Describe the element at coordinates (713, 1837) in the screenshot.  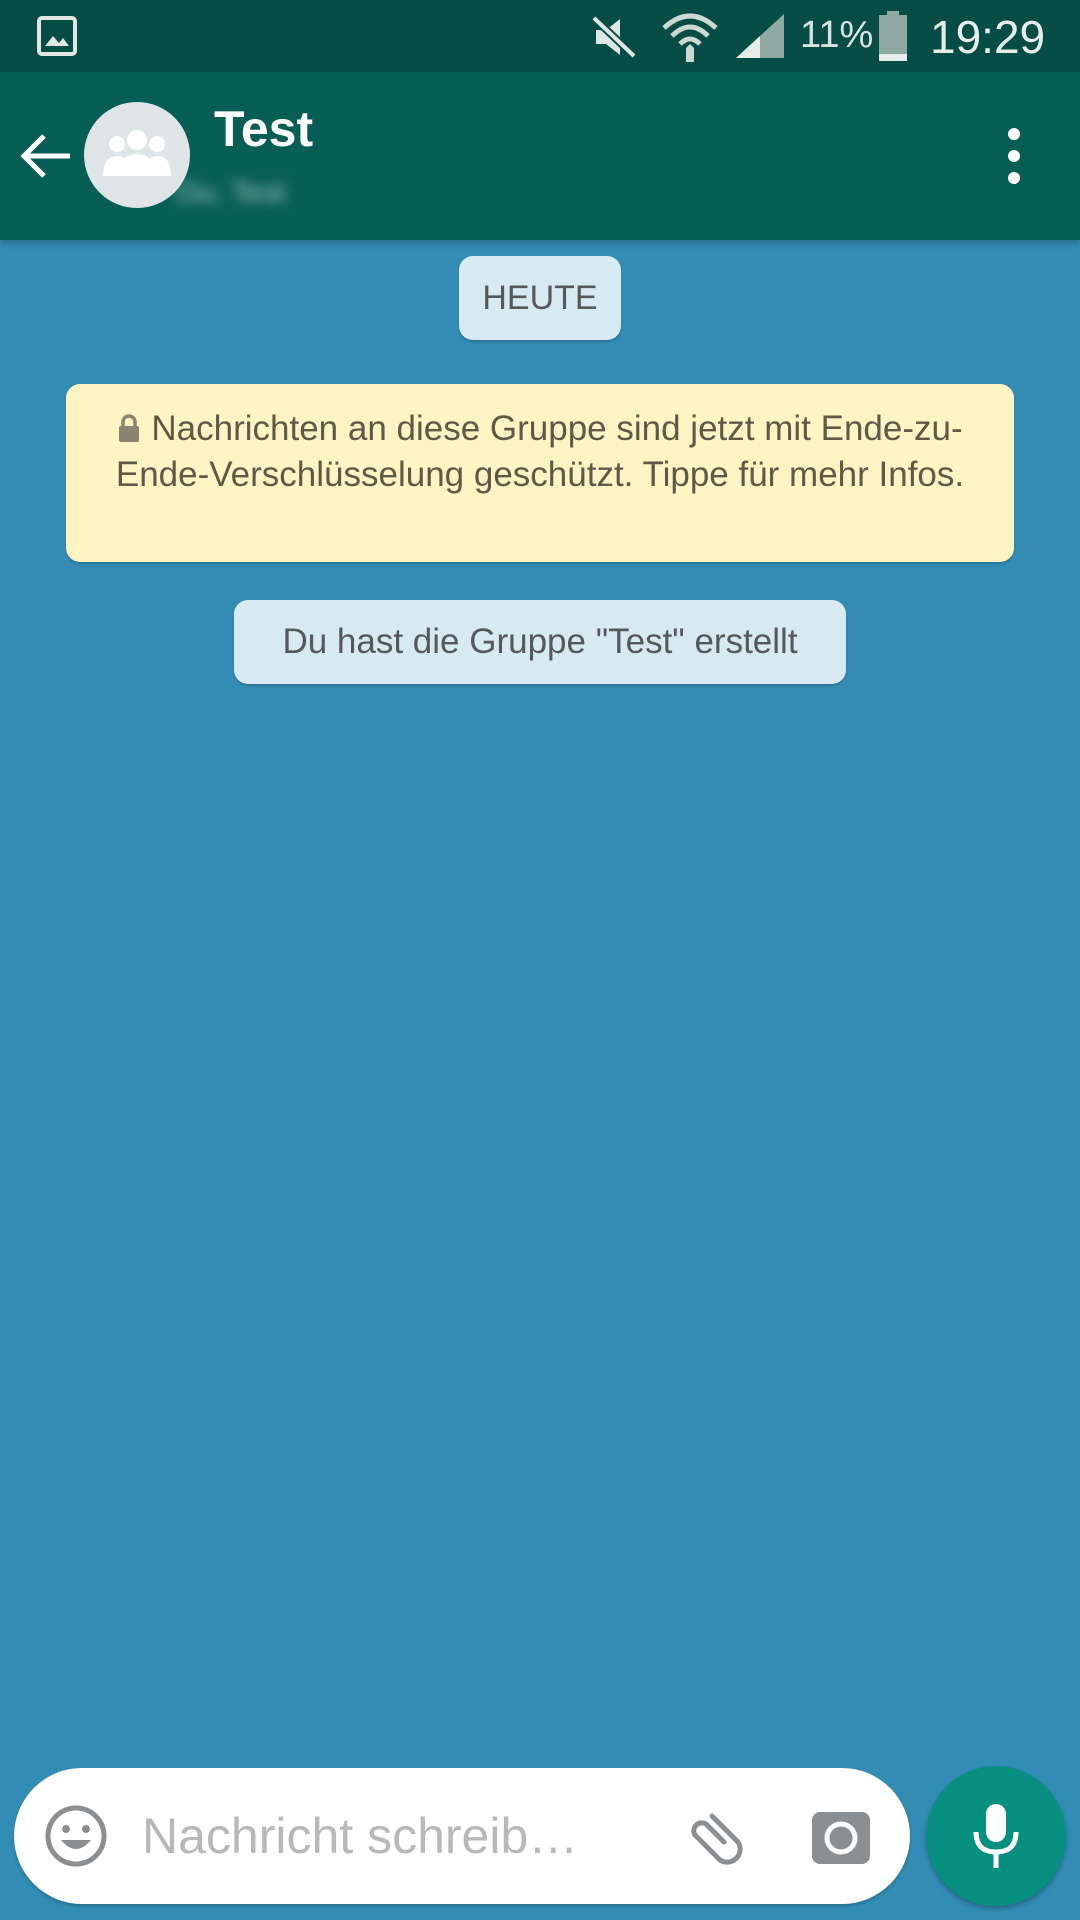
I see `paperclip-icon` at that location.